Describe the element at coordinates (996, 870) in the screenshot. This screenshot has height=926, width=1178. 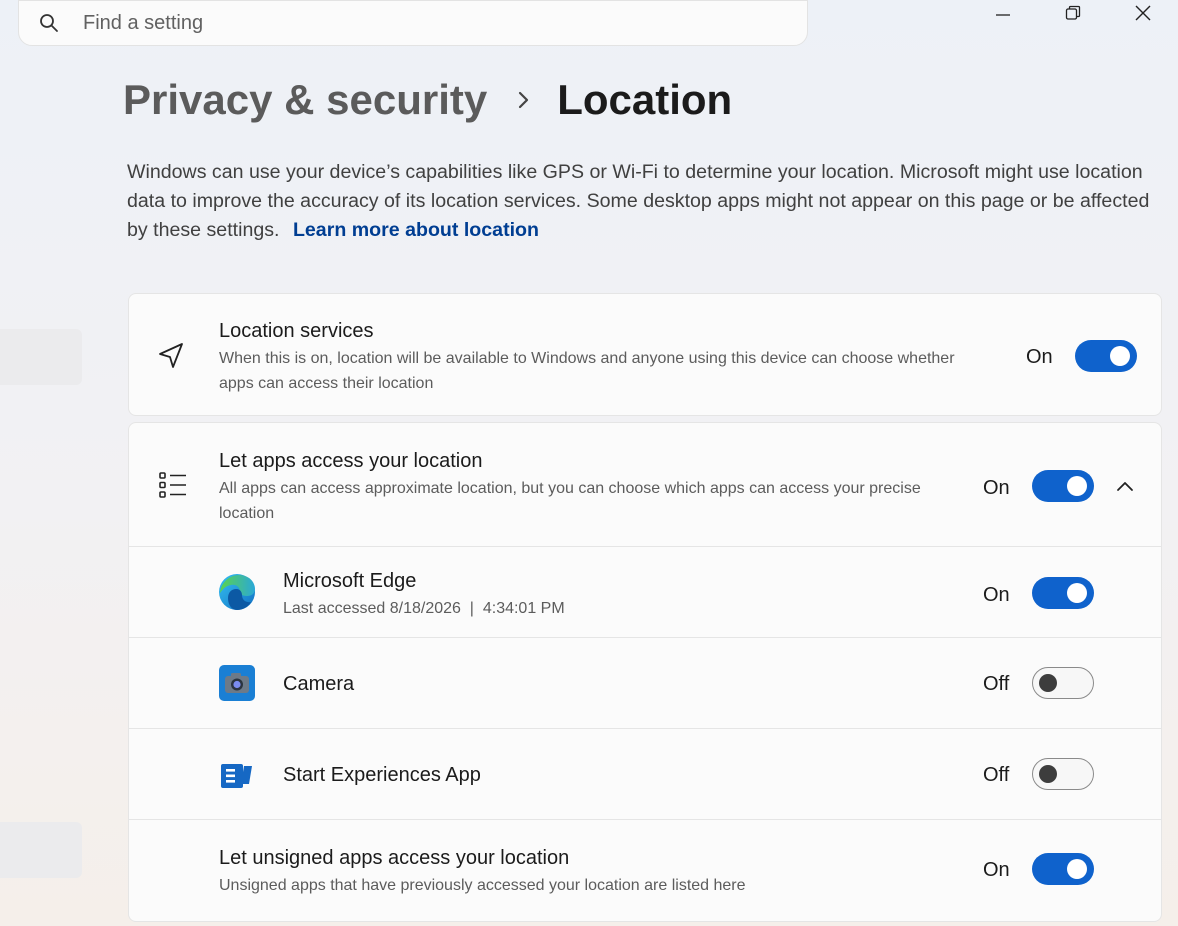
I see `unsigned-apps-state: On` at that location.